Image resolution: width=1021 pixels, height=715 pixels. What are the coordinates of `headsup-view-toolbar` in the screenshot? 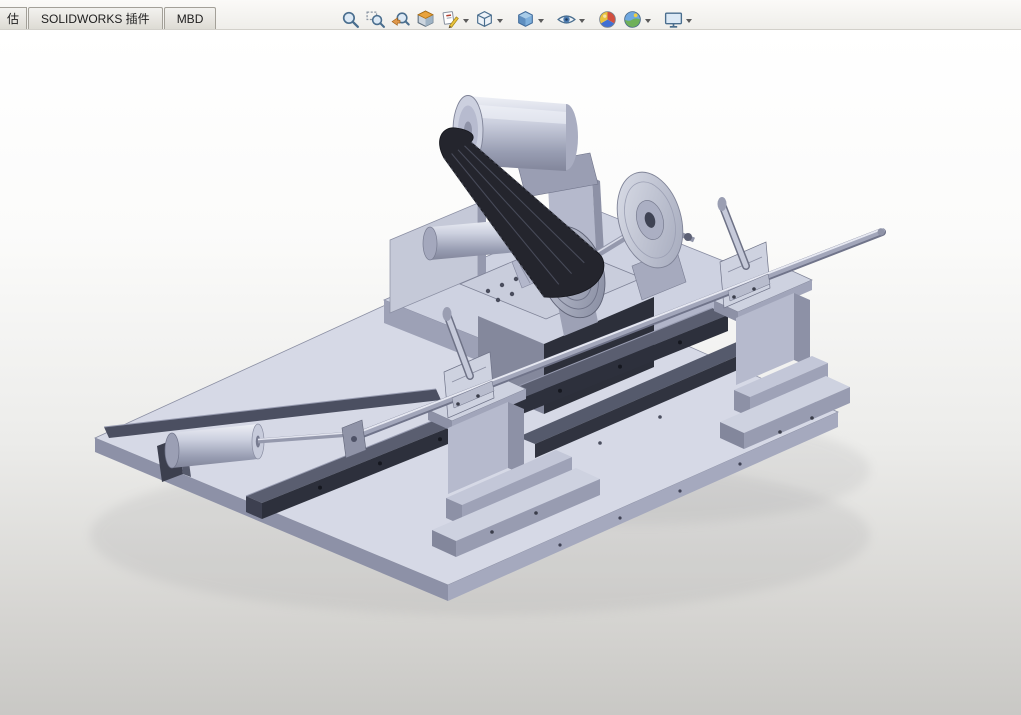 It's located at (516, 19).